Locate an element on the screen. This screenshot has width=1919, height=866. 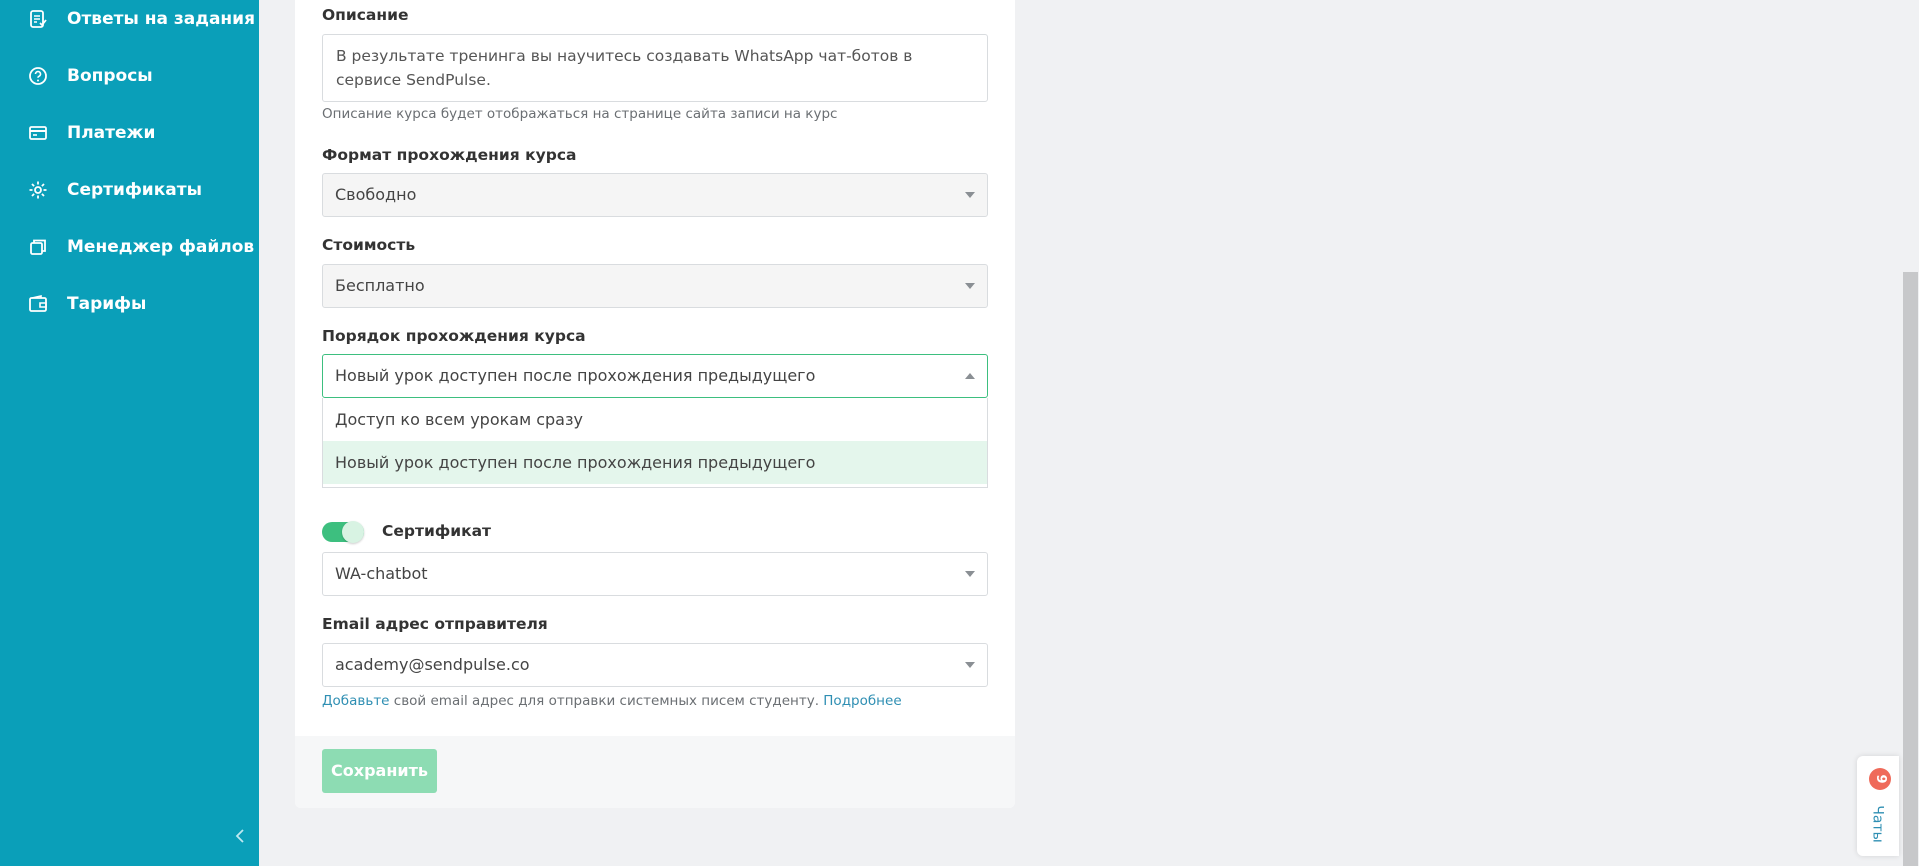
sidebar-item-certificates: Сертификаты is located at coordinates (115, 190).